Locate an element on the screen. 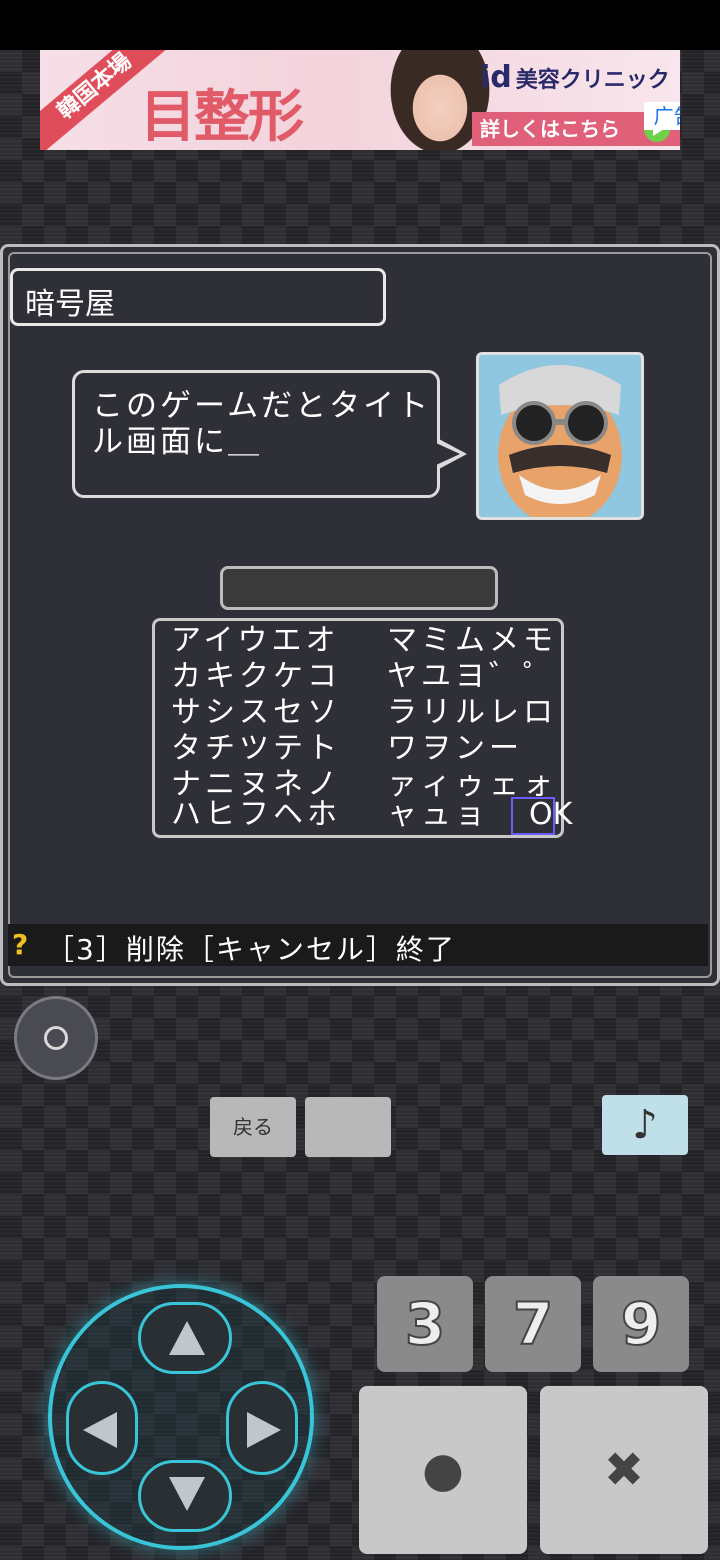 Image resolution: width=720 pixels, height=1560 pixels. dpad-up-button is located at coordinates (185, 1338).